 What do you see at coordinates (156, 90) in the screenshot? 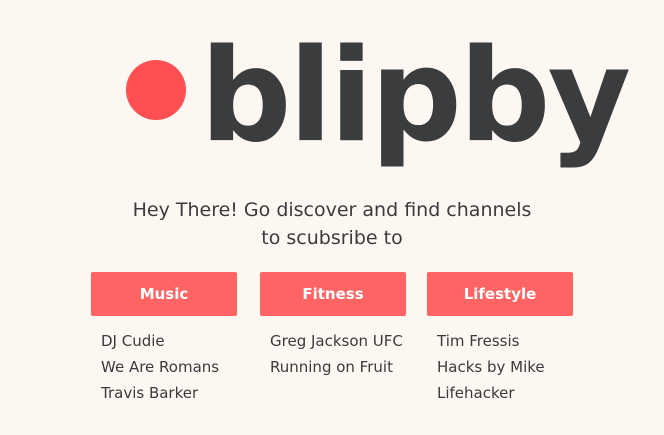
I see `logo-dot-icon` at bounding box center [156, 90].